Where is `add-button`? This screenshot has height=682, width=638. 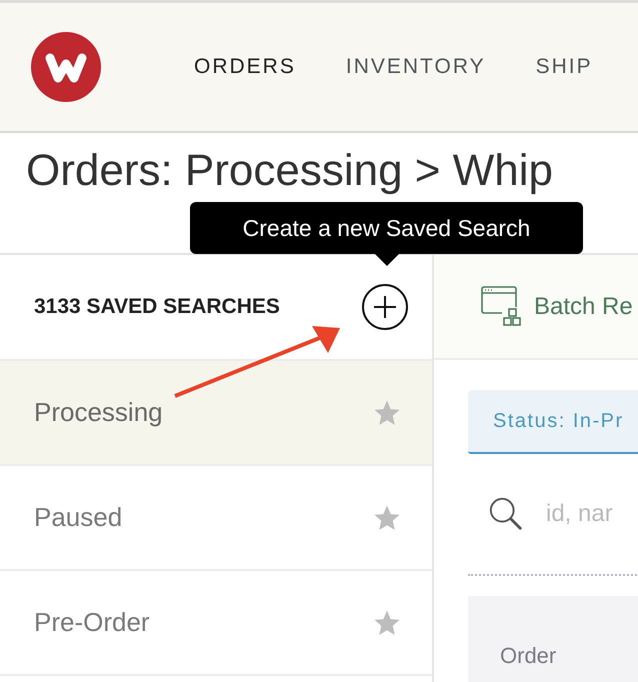
add-button is located at coordinates (385, 307).